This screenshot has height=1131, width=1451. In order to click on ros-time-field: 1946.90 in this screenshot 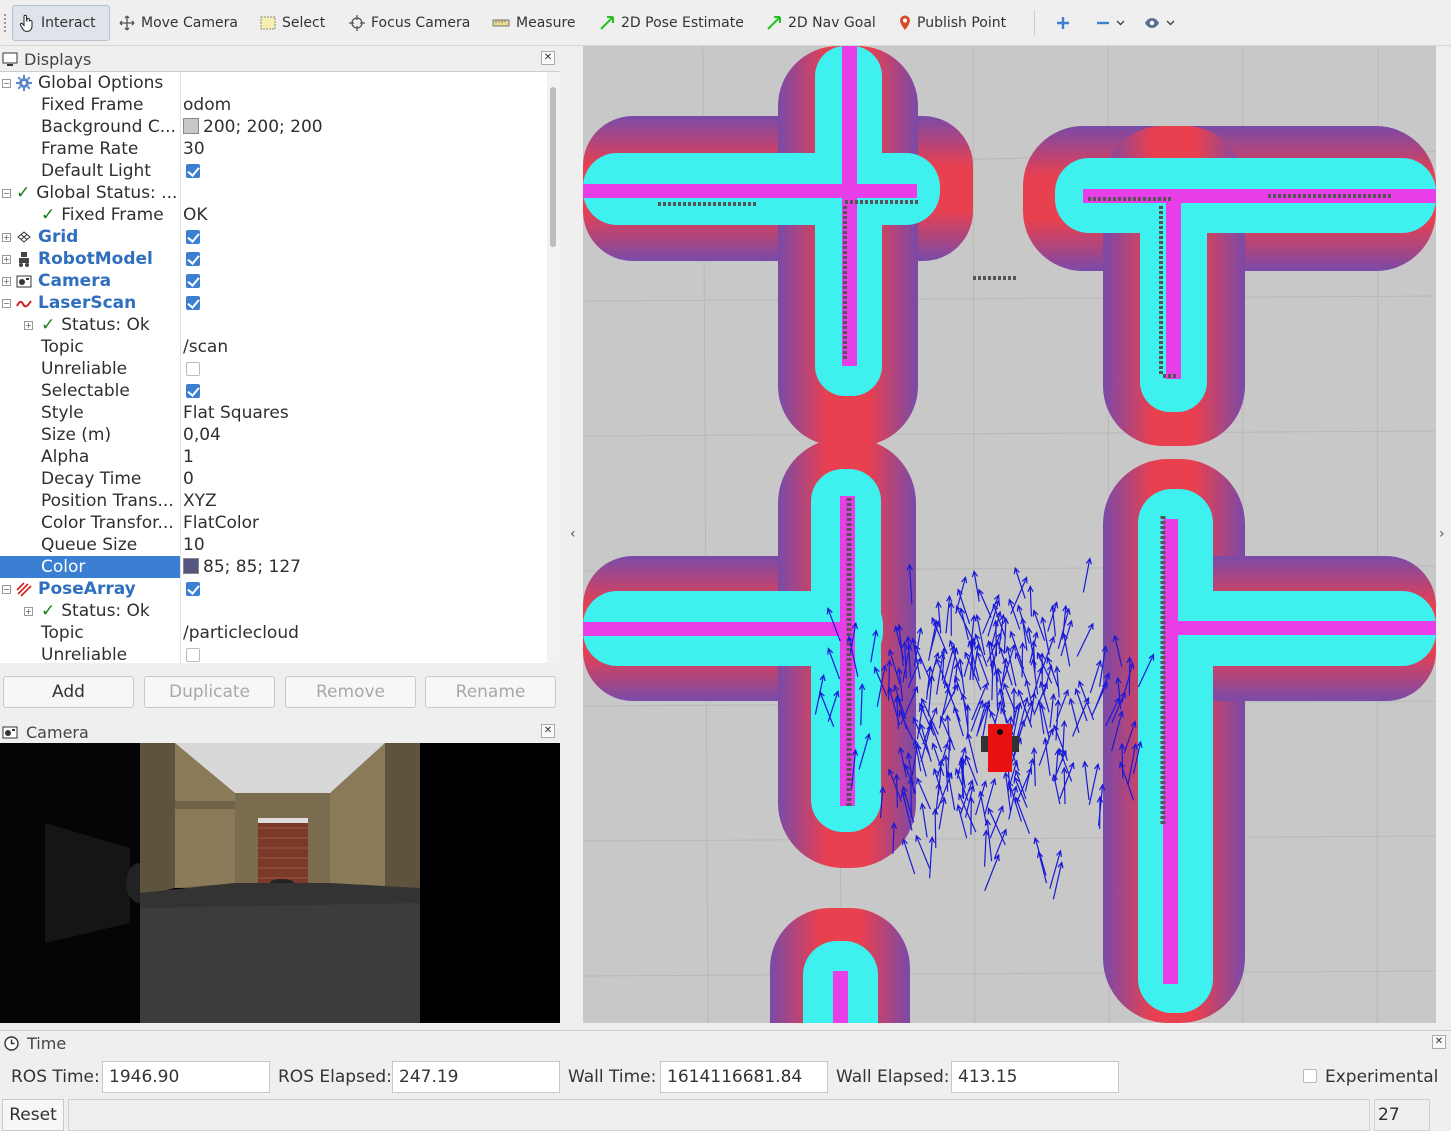, I will do `click(186, 1077)`.